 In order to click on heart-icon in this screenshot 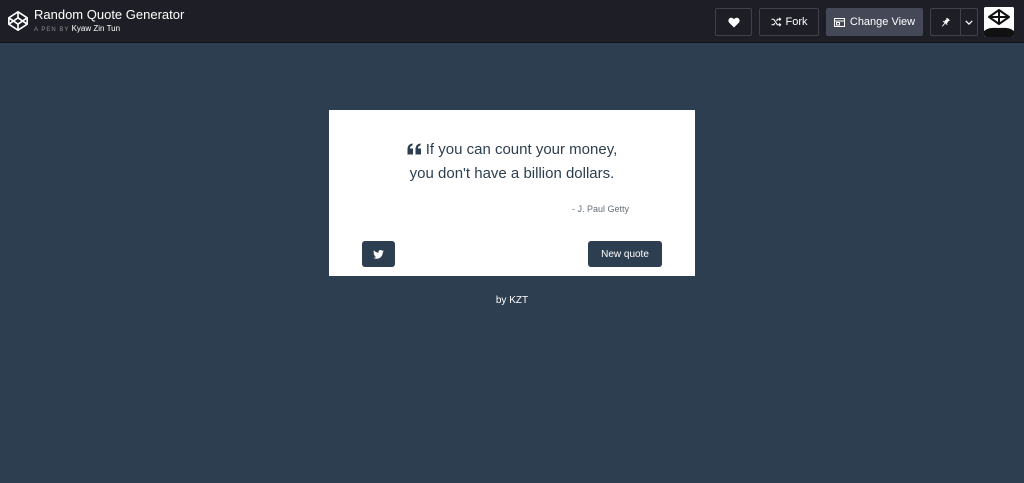, I will do `click(733, 22)`.